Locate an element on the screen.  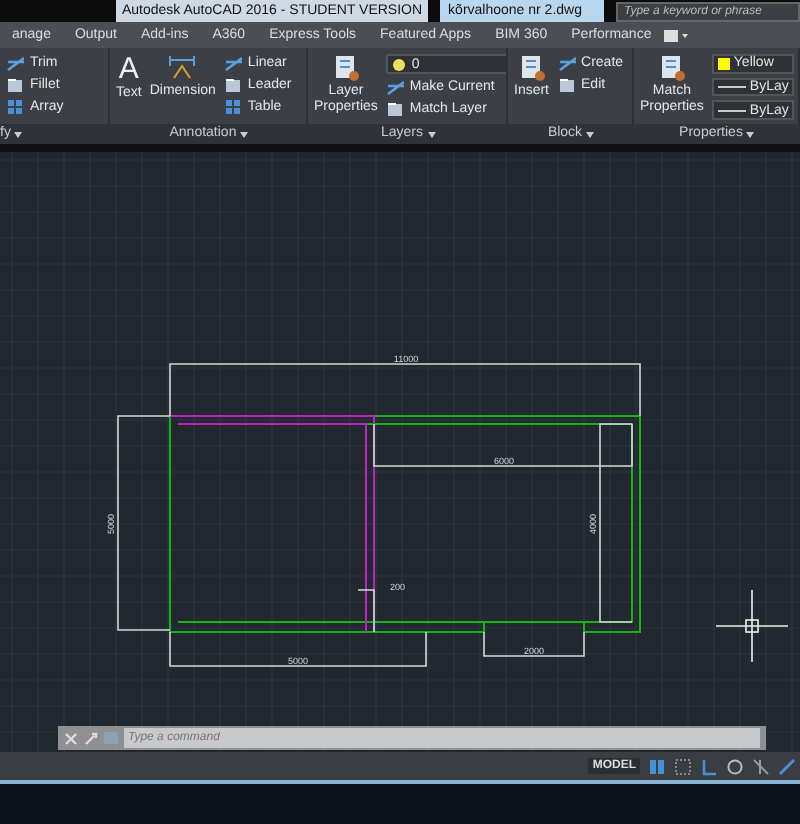
dimension-line is located at coordinates (534, 644).